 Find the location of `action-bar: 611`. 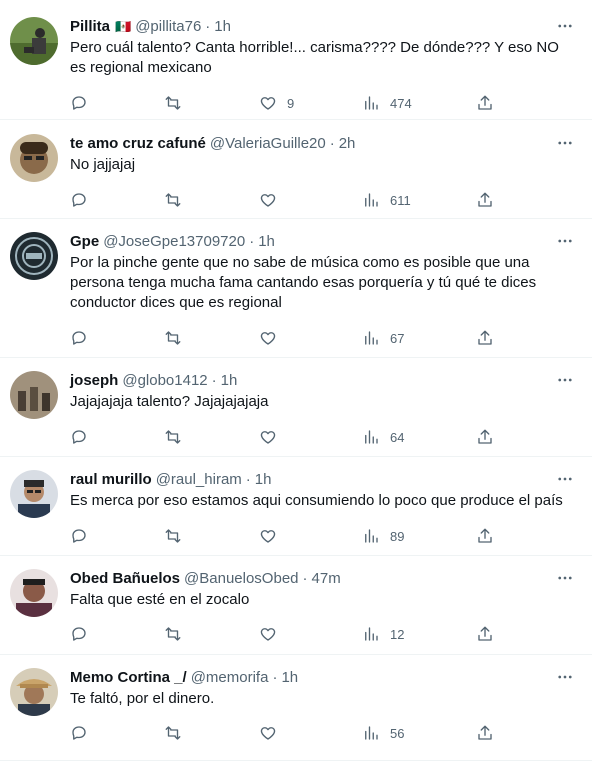

action-bar: 611 is located at coordinates (331, 200).